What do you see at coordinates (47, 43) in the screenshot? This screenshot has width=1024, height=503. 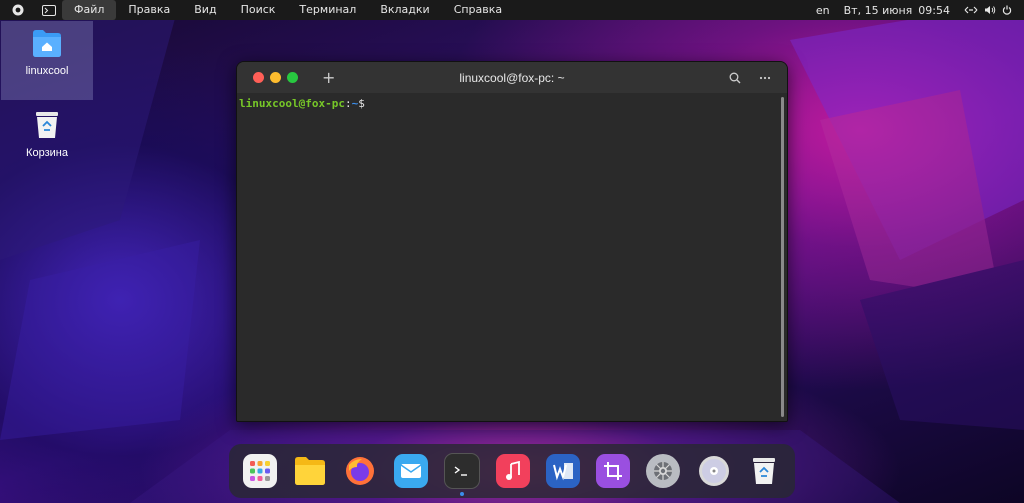 I see `home-folder-icon` at bounding box center [47, 43].